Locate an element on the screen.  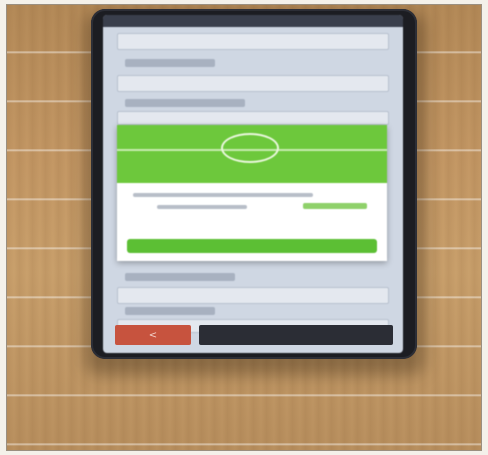
dialog-header is located at coordinates (252, 154).